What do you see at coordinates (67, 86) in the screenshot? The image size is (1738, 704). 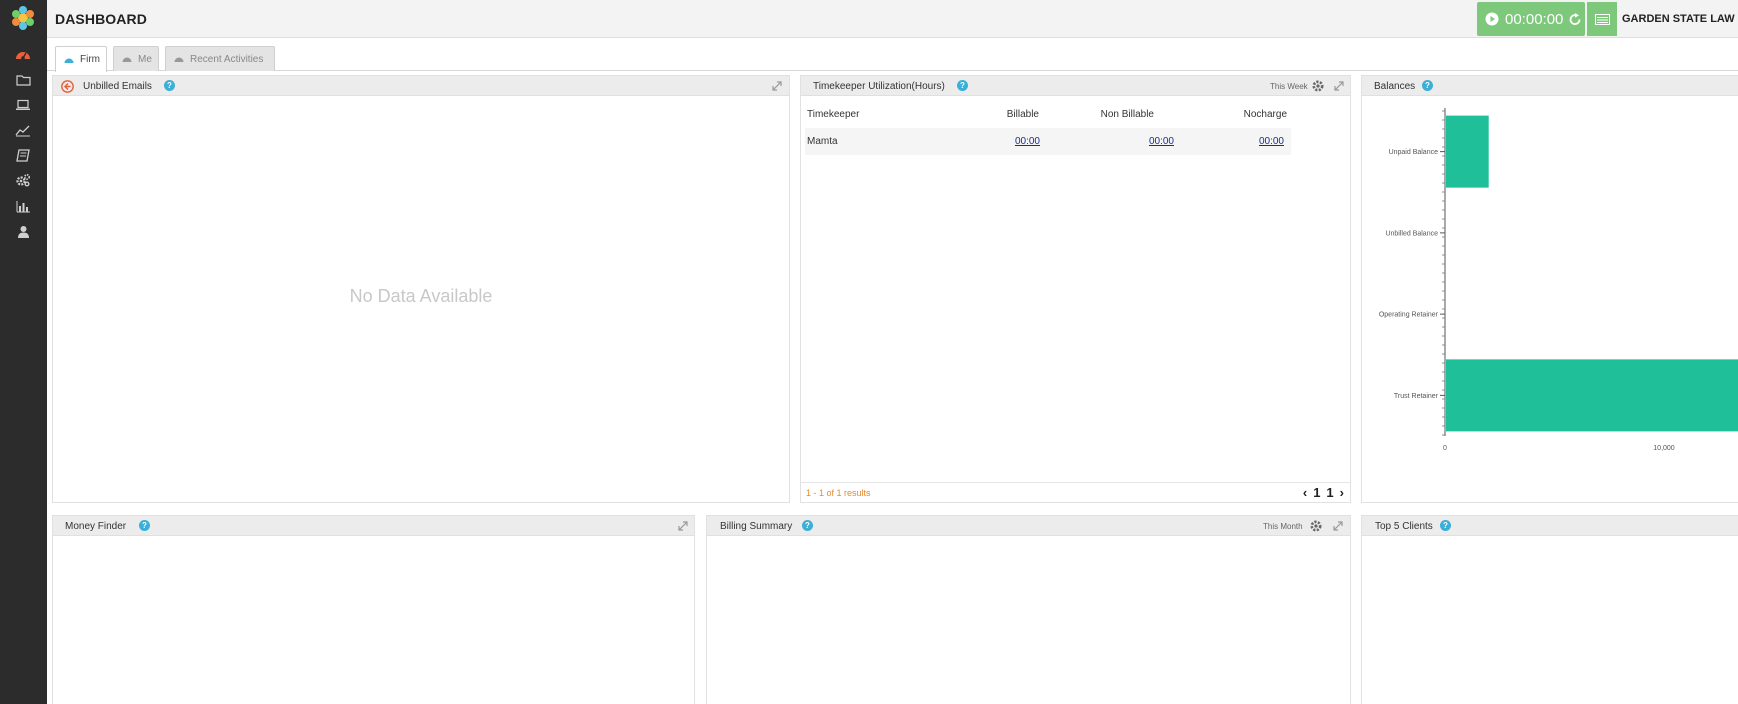 I see `back-arrow-icon` at bounding box center [67, 86].